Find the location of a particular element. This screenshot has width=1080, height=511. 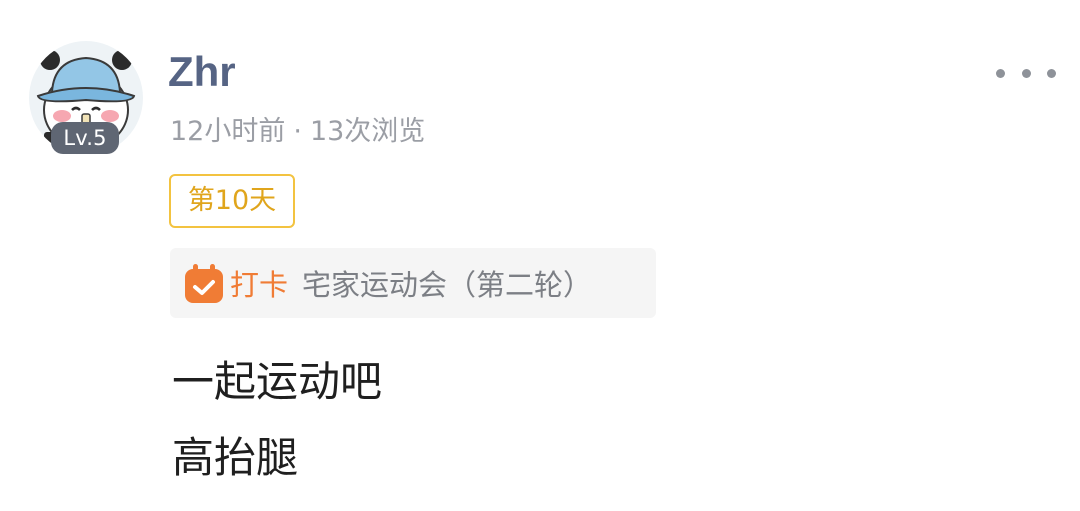

post-meta: 12小时前 · 13次浏览 is located at coordinates (297, 132).